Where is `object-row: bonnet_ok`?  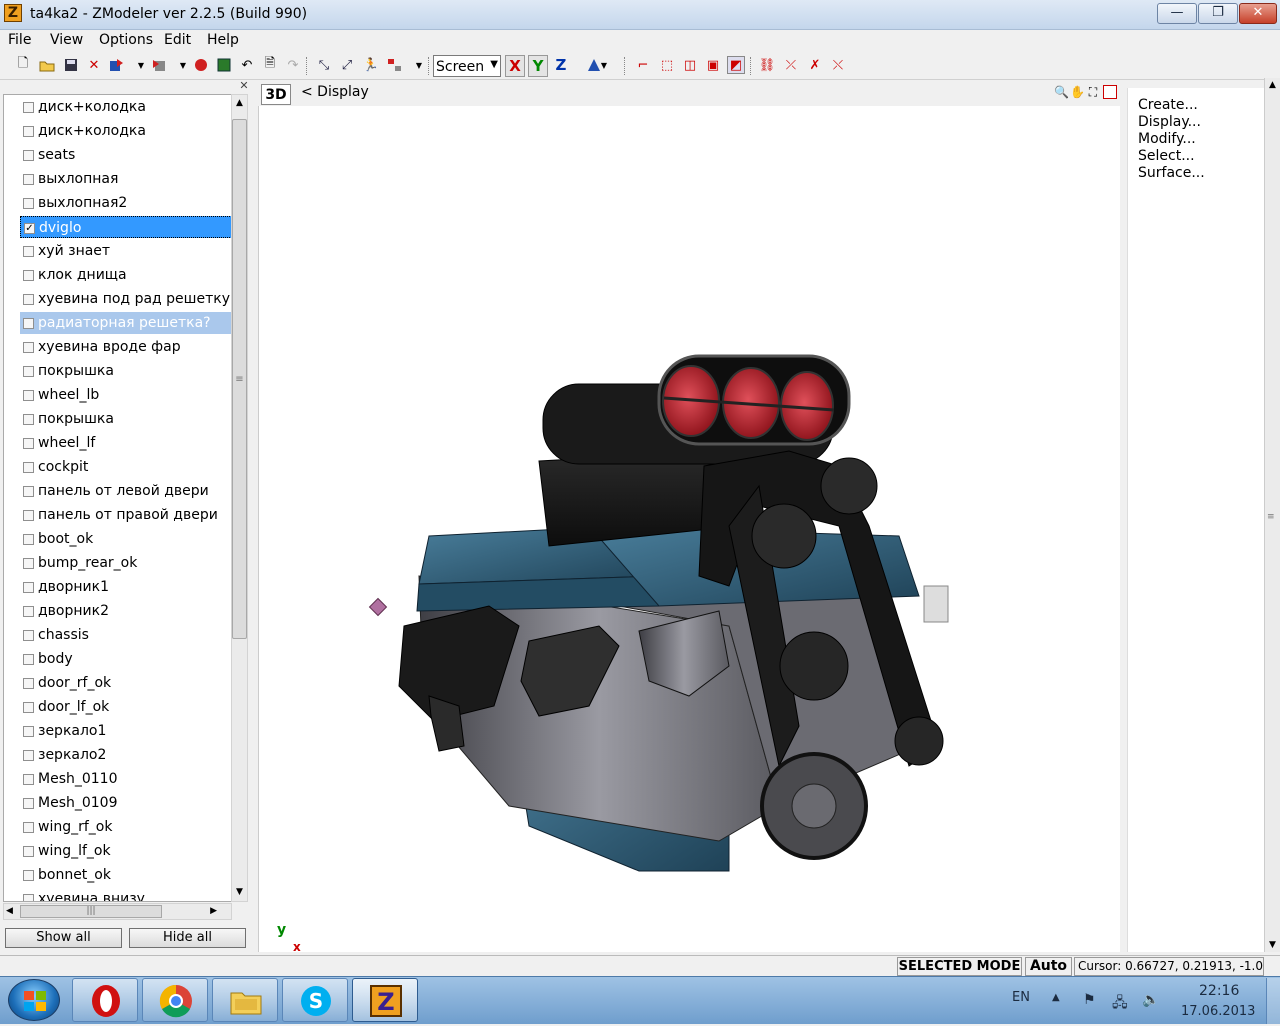
object-row: bonnet_ok is located at coordinates (125, 875).